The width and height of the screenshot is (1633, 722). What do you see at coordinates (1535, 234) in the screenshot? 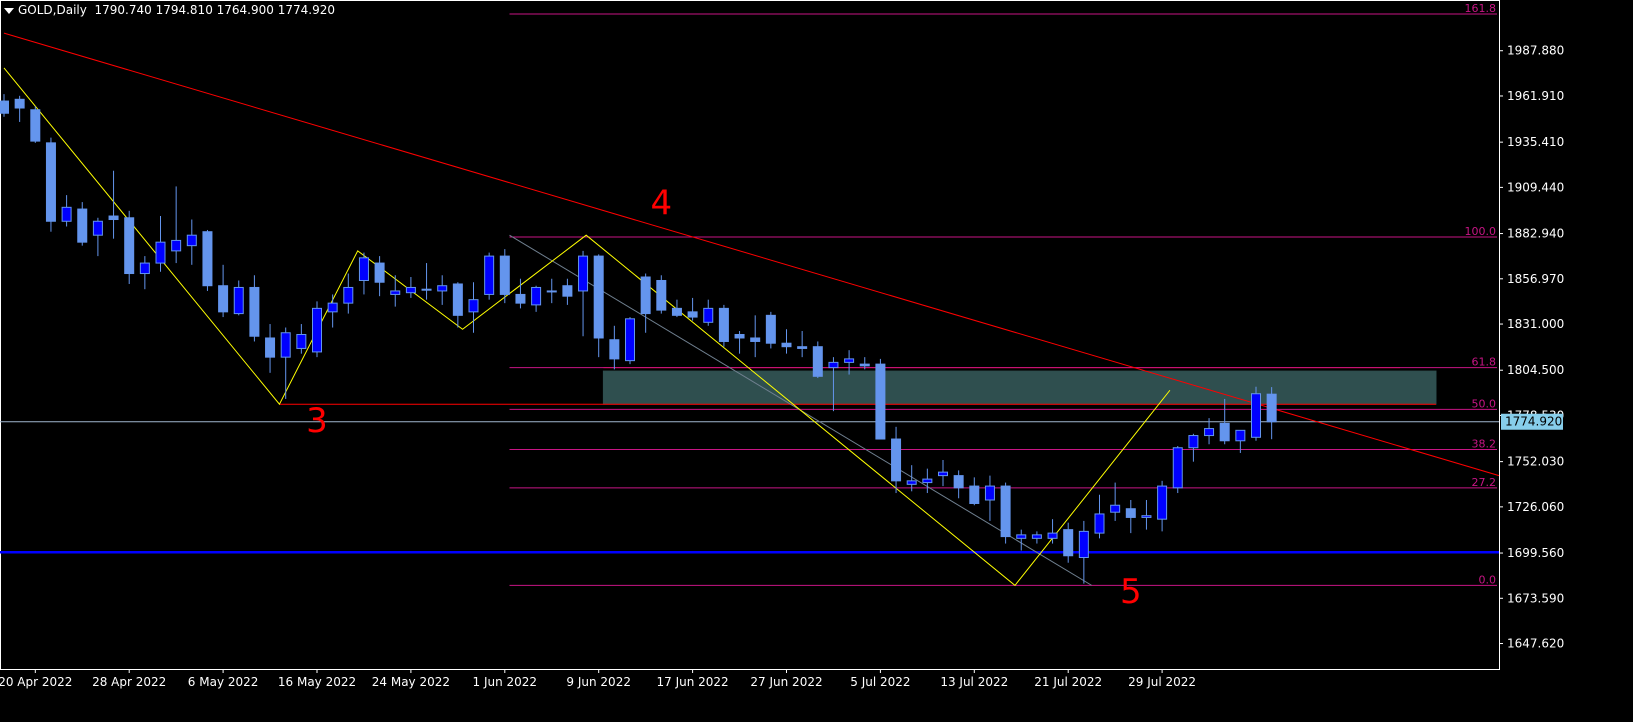
I see `y-tick-label: 1882.940` at bounding box center [1535, 234].